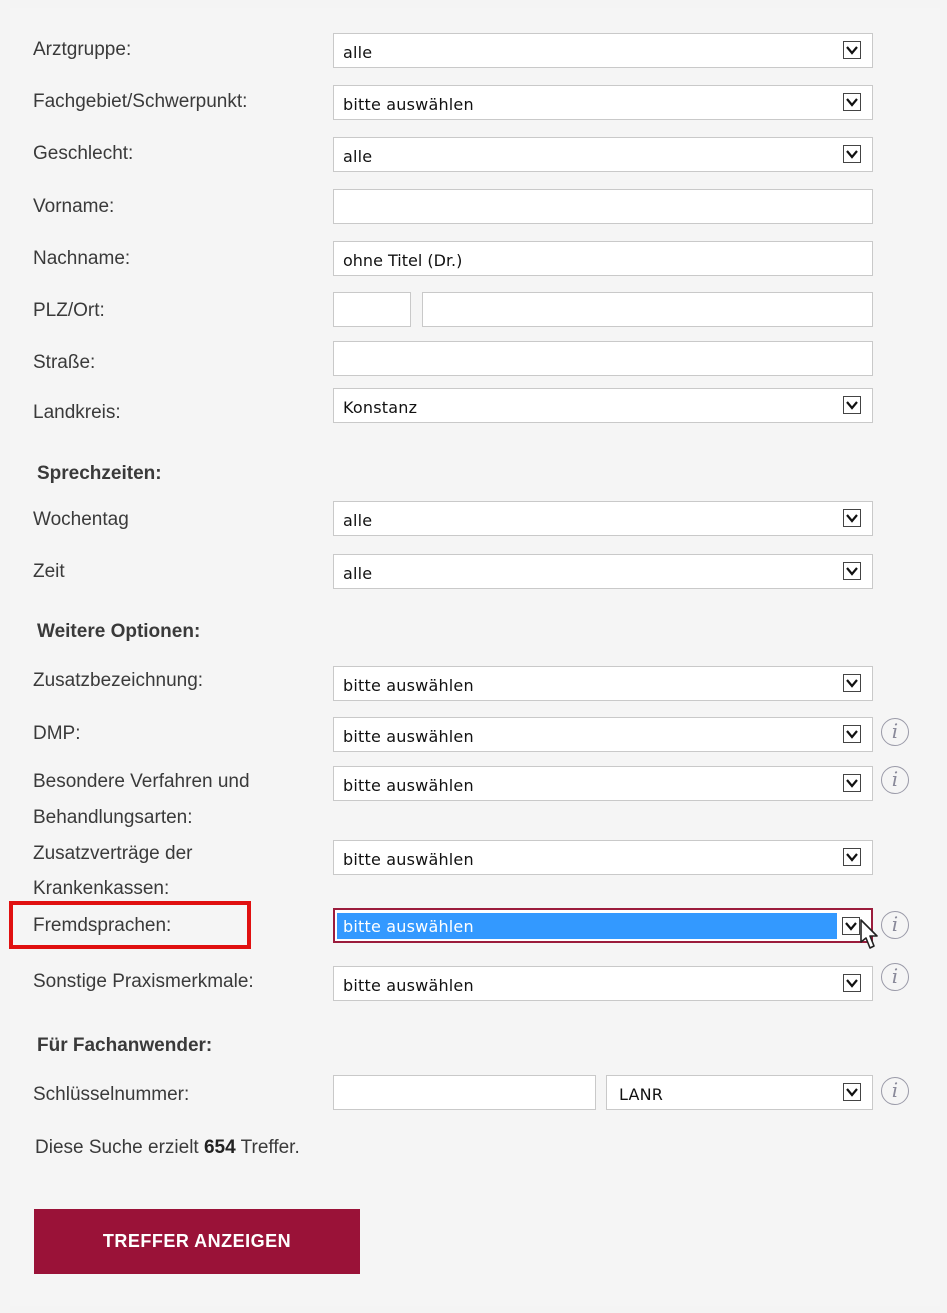 The image size is (947, 1313). What do you see at coordinates (219, 1147) in the screenshot?
I see `result-count: 654` at bounding box center [219, 1147].